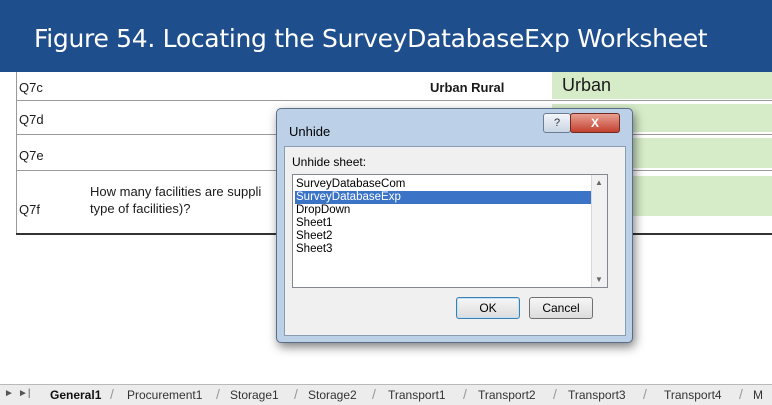 This screenshot has height=405, width=772. I want to click on urban-rural-label: Urban Rural, so click(467, 87).